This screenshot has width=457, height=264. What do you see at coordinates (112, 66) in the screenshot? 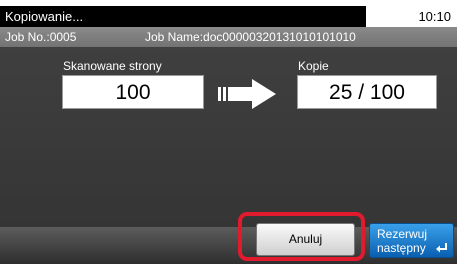
I see `scanned-pages-label: Skanowane strony` at bounding box center [112, 66].